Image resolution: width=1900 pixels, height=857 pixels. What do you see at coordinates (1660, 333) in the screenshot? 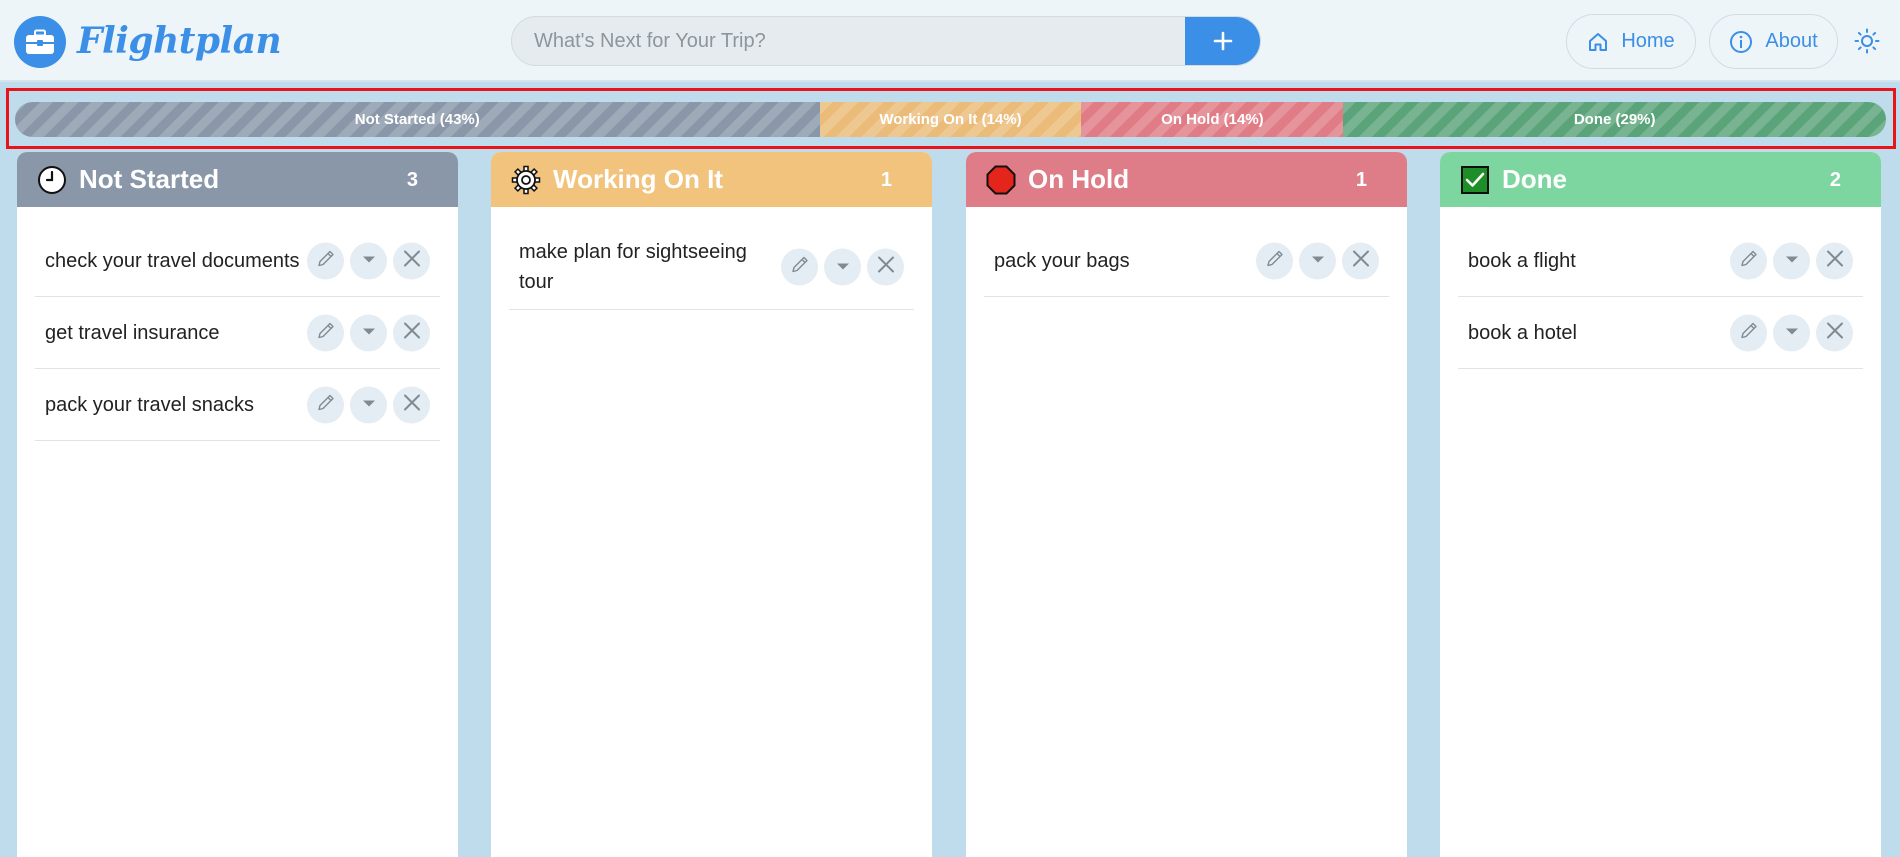
I see `task-item: book a hotel` at bounding box center [1660, 333].